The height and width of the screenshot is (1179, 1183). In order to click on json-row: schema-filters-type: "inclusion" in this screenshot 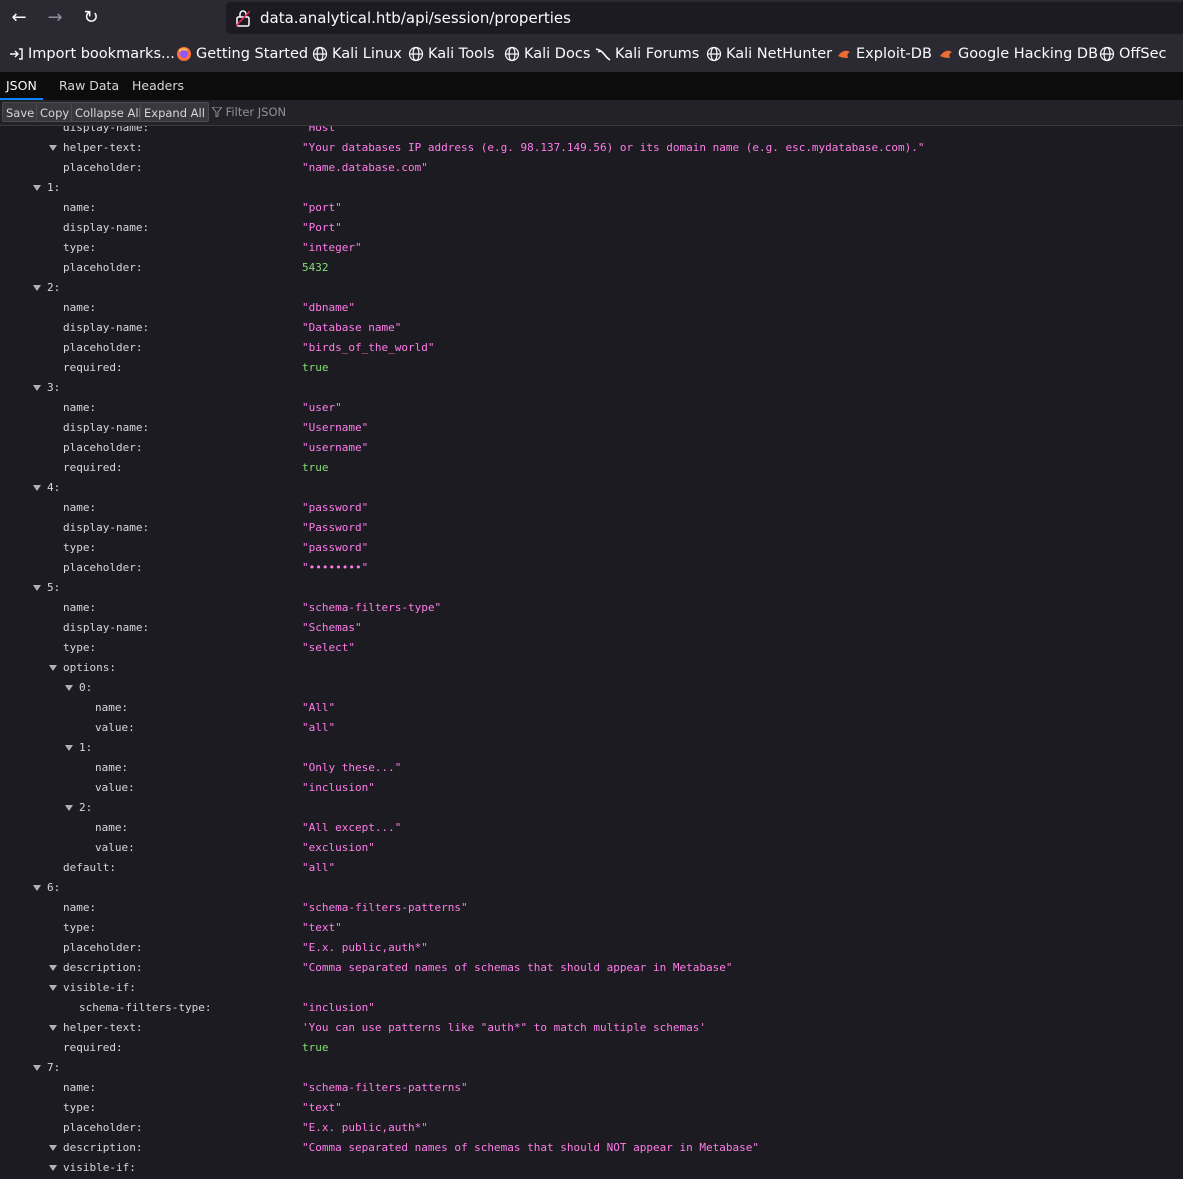, I will do `click(591, 1008)`.